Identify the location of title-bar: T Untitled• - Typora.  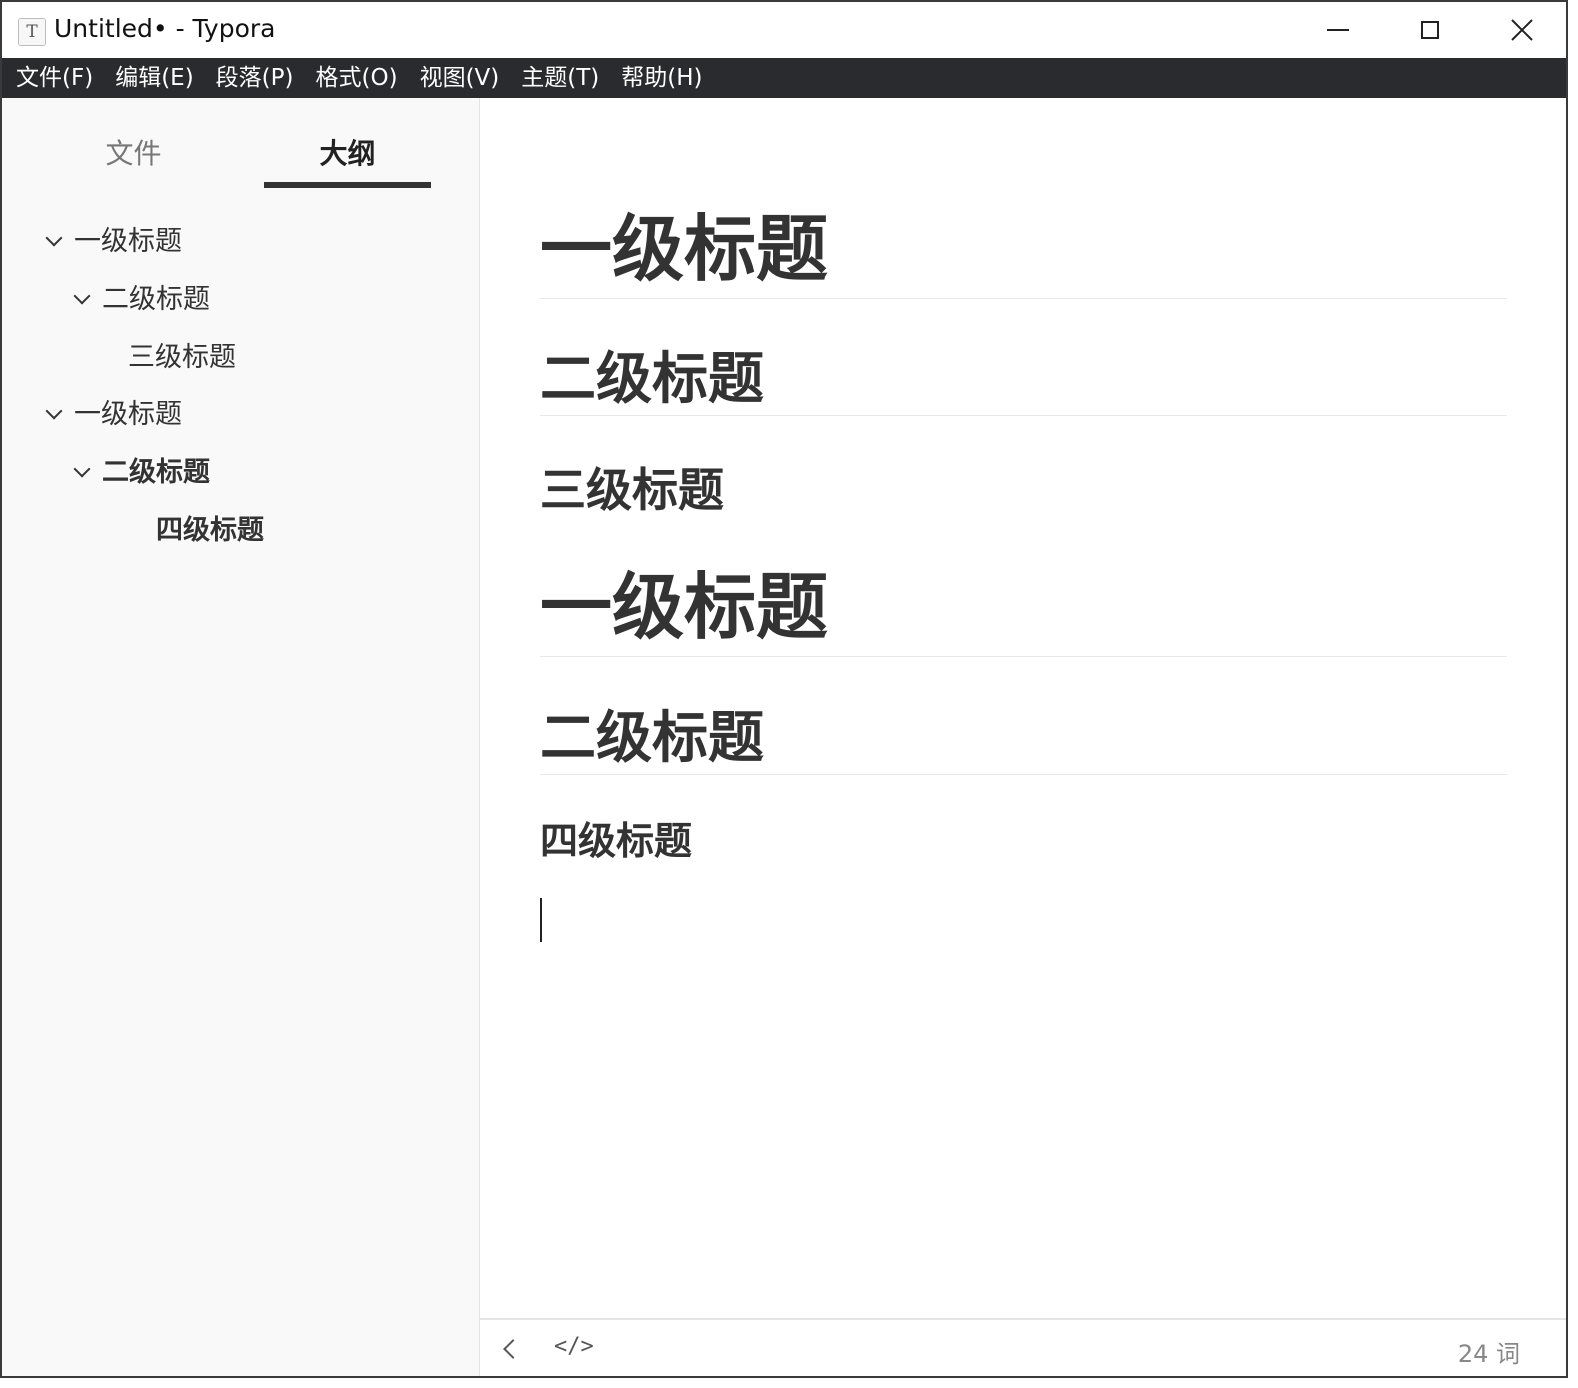
(784, 30).